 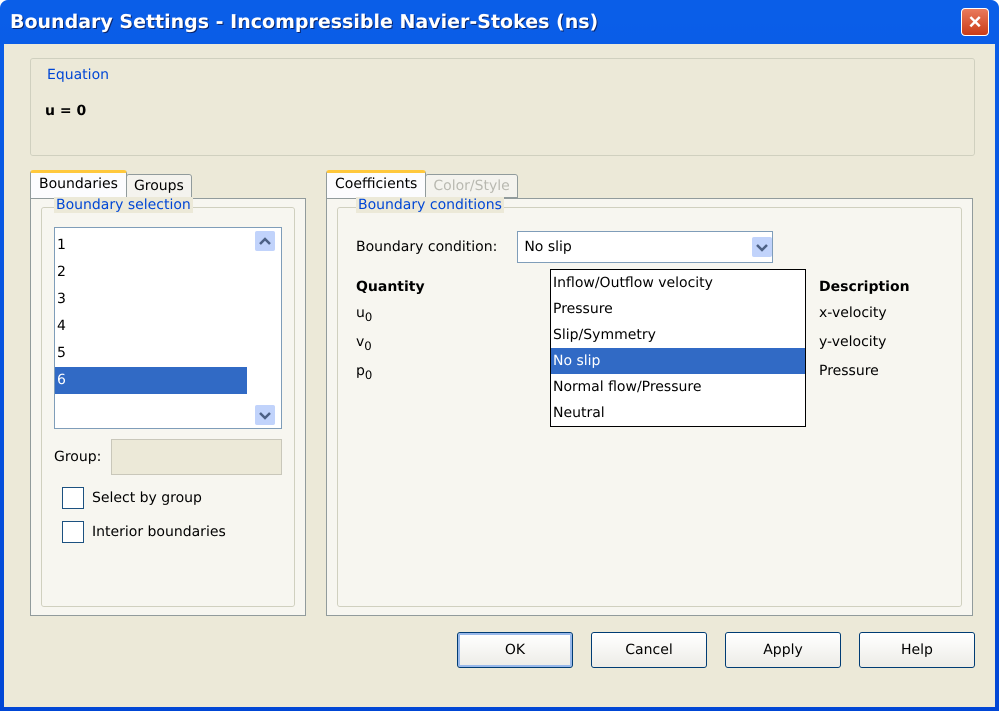 What do you see at coordinates (123, 205) in the screenshot?
I see `group-legend: Boundary selection` at bounding box center [123, 205].